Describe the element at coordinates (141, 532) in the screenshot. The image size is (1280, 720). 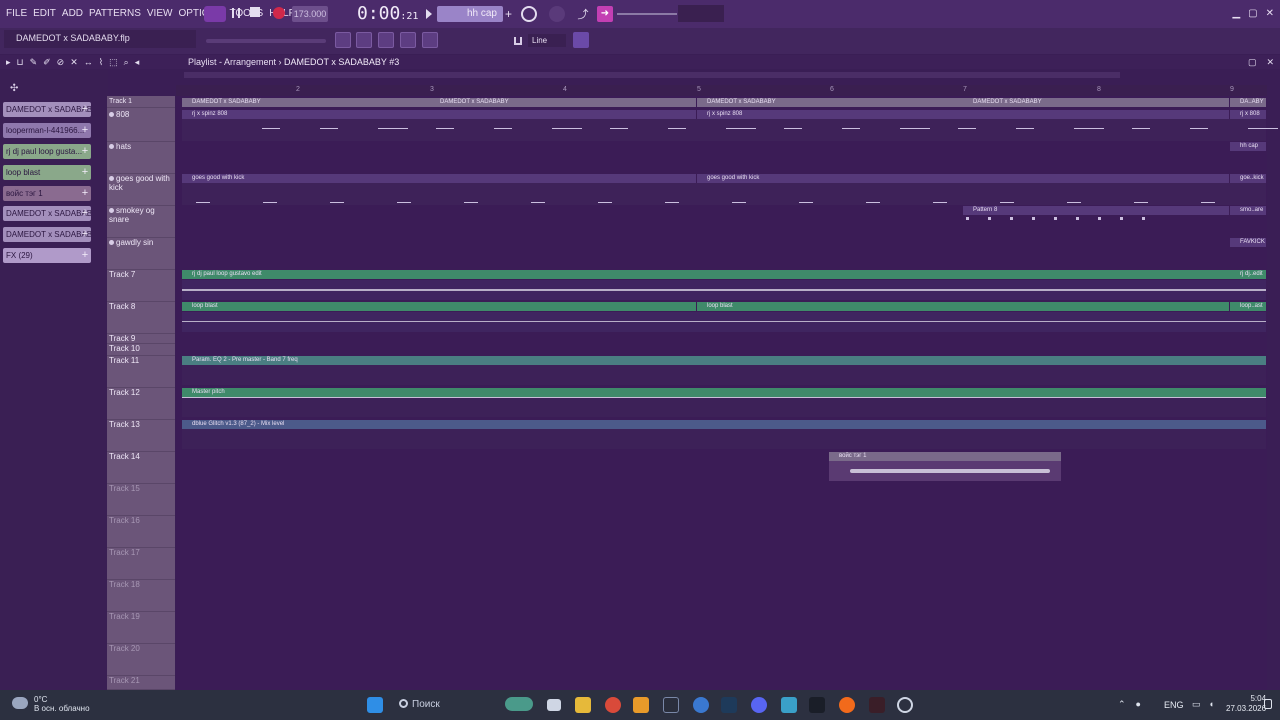
I see `track-header: Track 16` at that location.